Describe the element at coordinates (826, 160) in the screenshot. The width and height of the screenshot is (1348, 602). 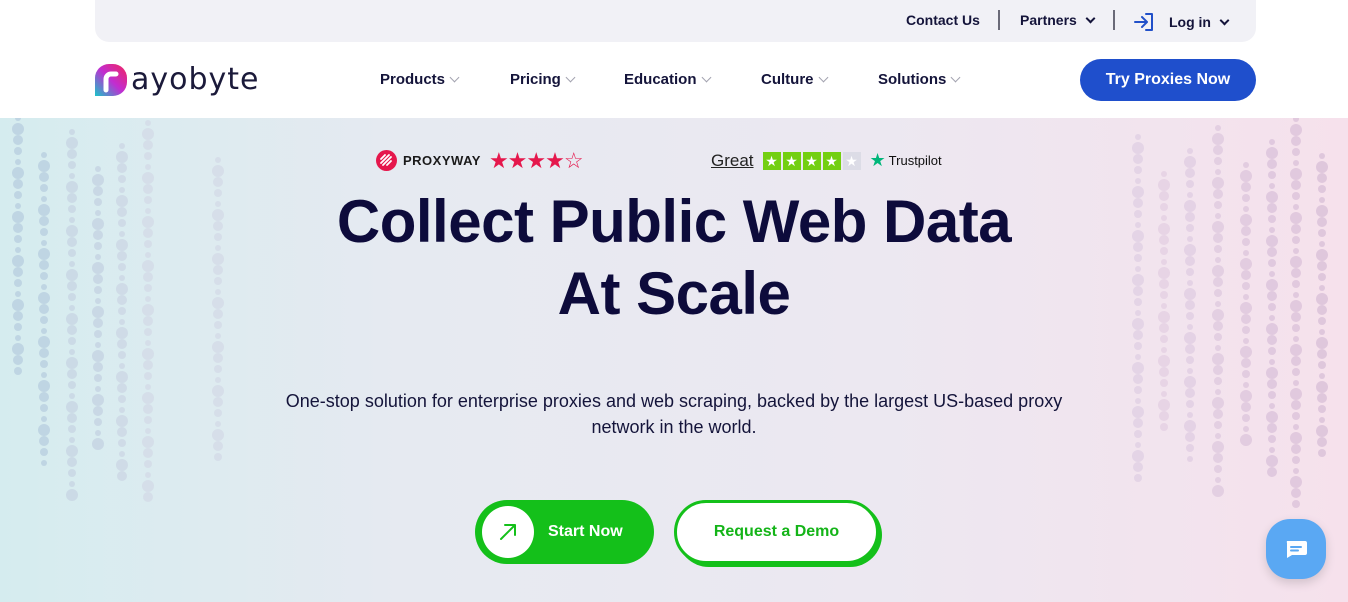
I see `trustpilot-rating: Great ★ ★ ★ ★ ★ ★ Trustpilot` at that location.